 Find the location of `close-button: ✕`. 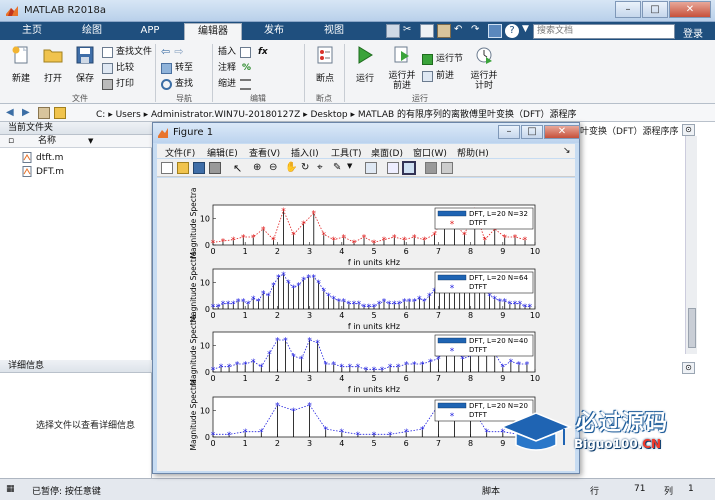

close-button: ✕ is located at coordinates (690, 9).